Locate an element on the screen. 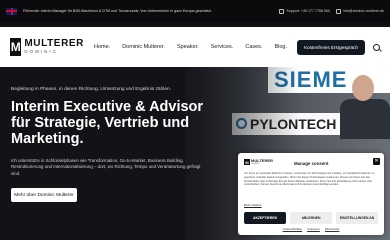  about-button: Mehr über Dominic Multerer is located at coordinates (44, 195).